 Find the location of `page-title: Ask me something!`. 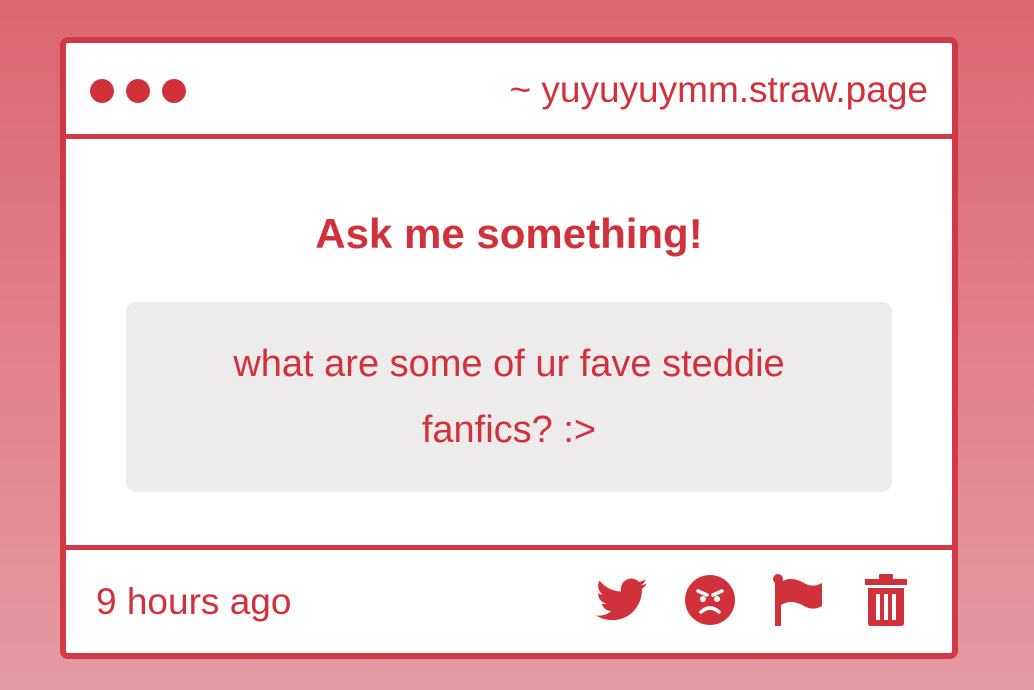

page-title: Ask me something! is located at coordinates (509, 233).